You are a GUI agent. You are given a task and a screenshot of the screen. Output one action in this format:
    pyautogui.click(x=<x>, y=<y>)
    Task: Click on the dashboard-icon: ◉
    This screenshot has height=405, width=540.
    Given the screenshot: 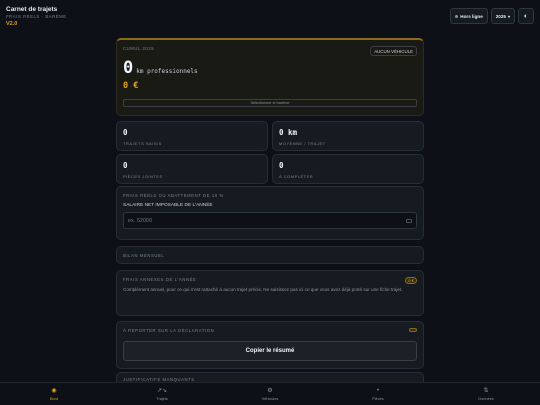 What is the action you would take?
    pyautogui.click(x=54, y=390)
    